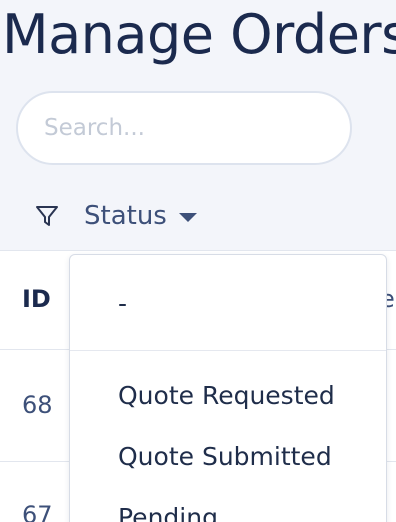 The width and height of the screenshot is (396, 522). I want to click on search-input, so click(184, 128).